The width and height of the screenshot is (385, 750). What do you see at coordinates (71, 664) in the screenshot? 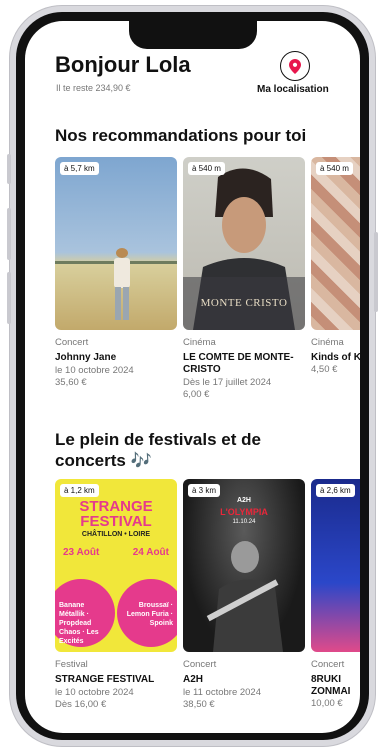
I see `event-category: Festival` at bounding box center [71, 664].